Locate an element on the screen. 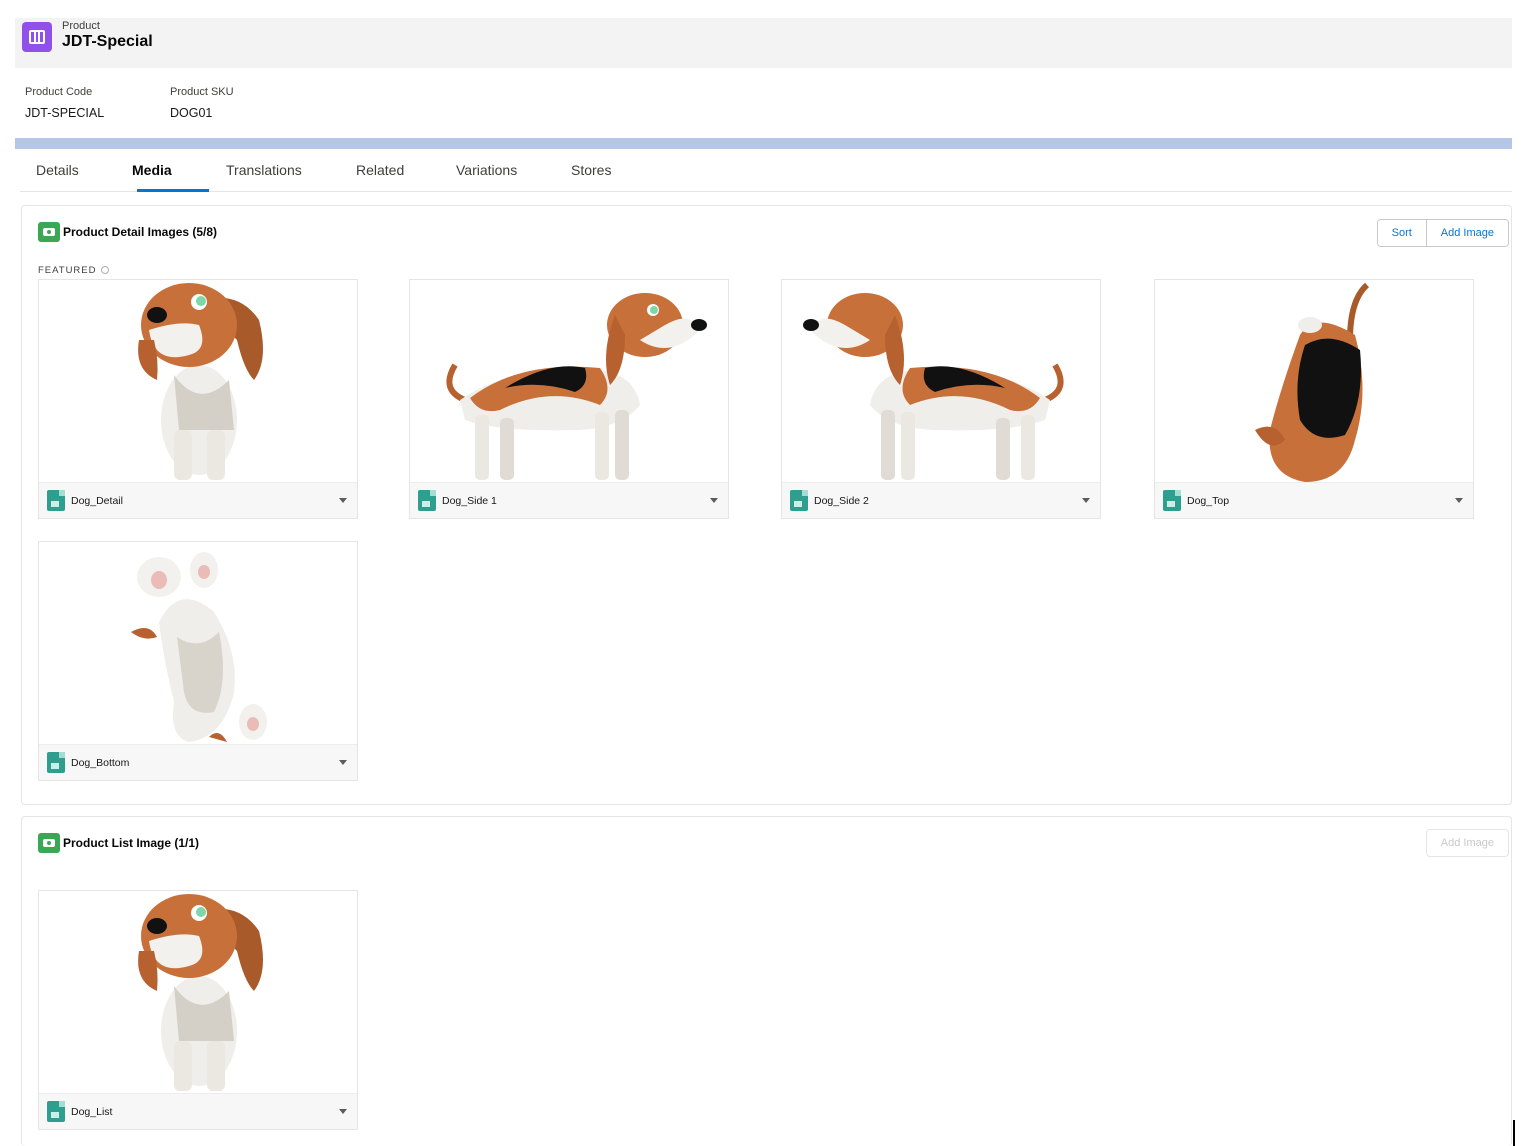  card-actions: Sort Add Image is located at coordinates (1442, 233).